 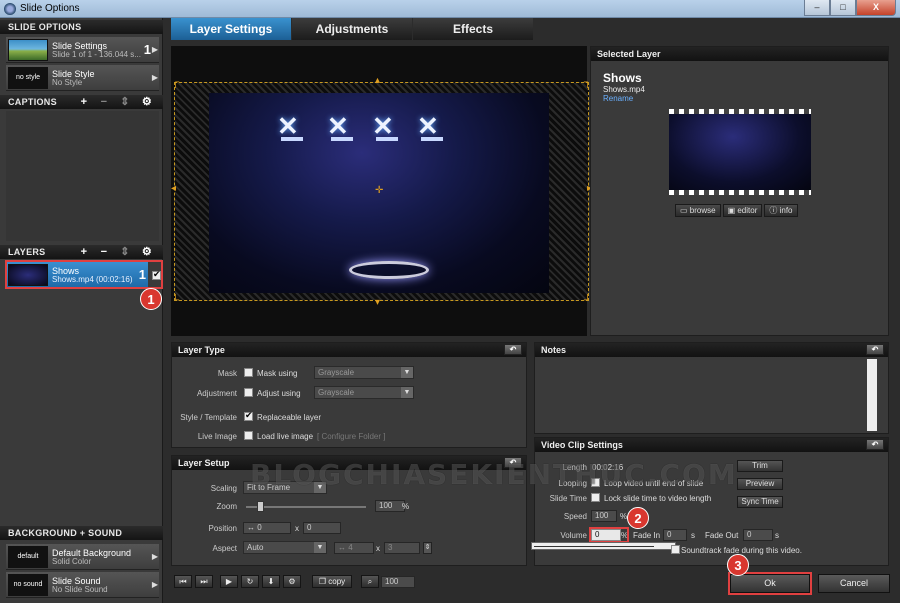 I want to click on zoom-input: 100, so click(x=390, y=506).